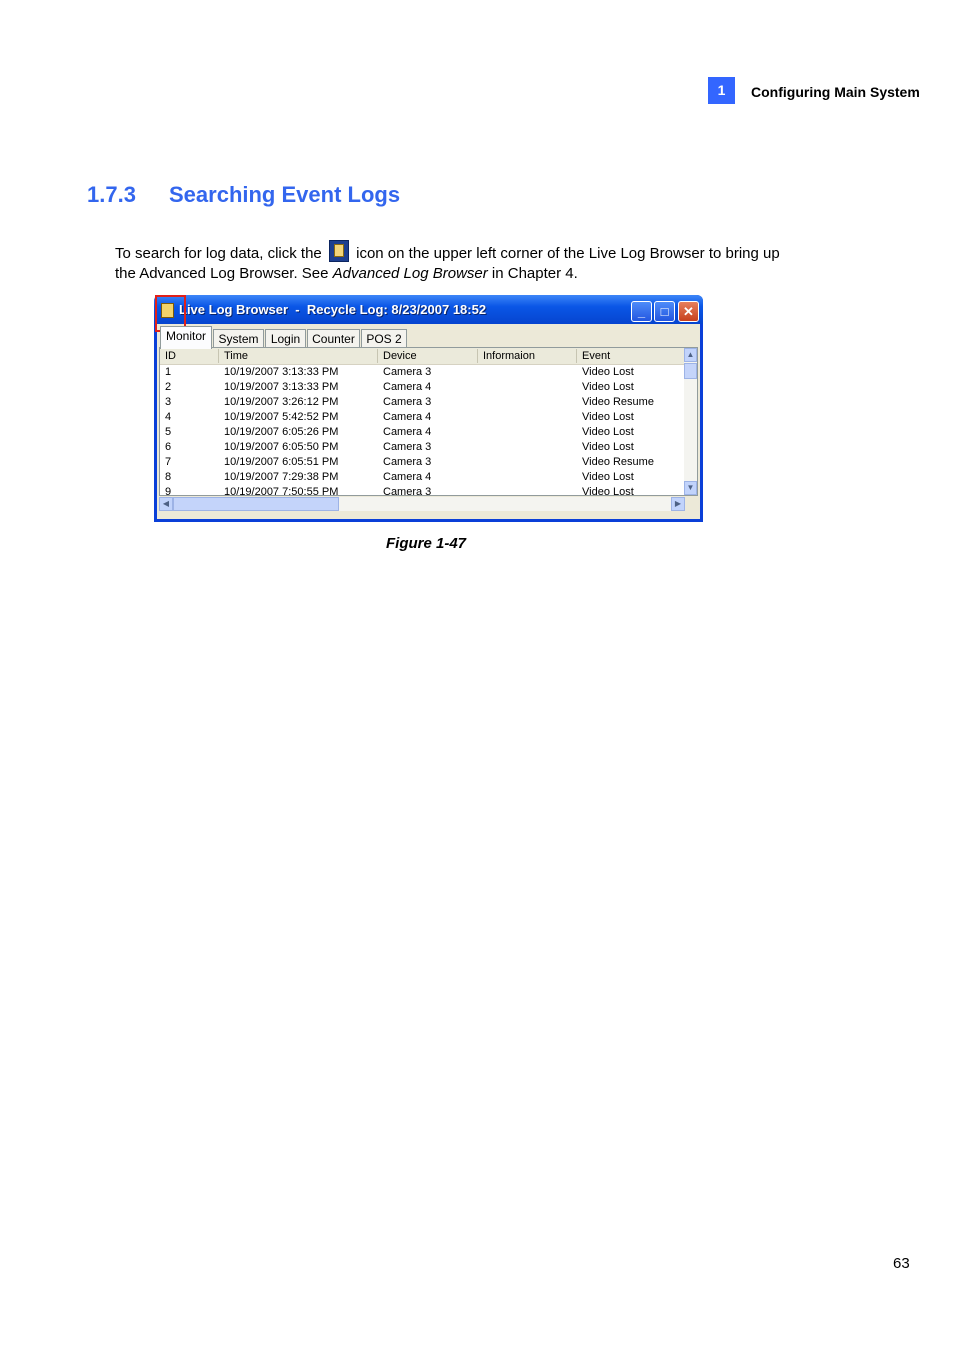  What do you see at coordinates (168, 432) in the screenshot?
I see `table-cell: 5` at bounding box center [168, 432].